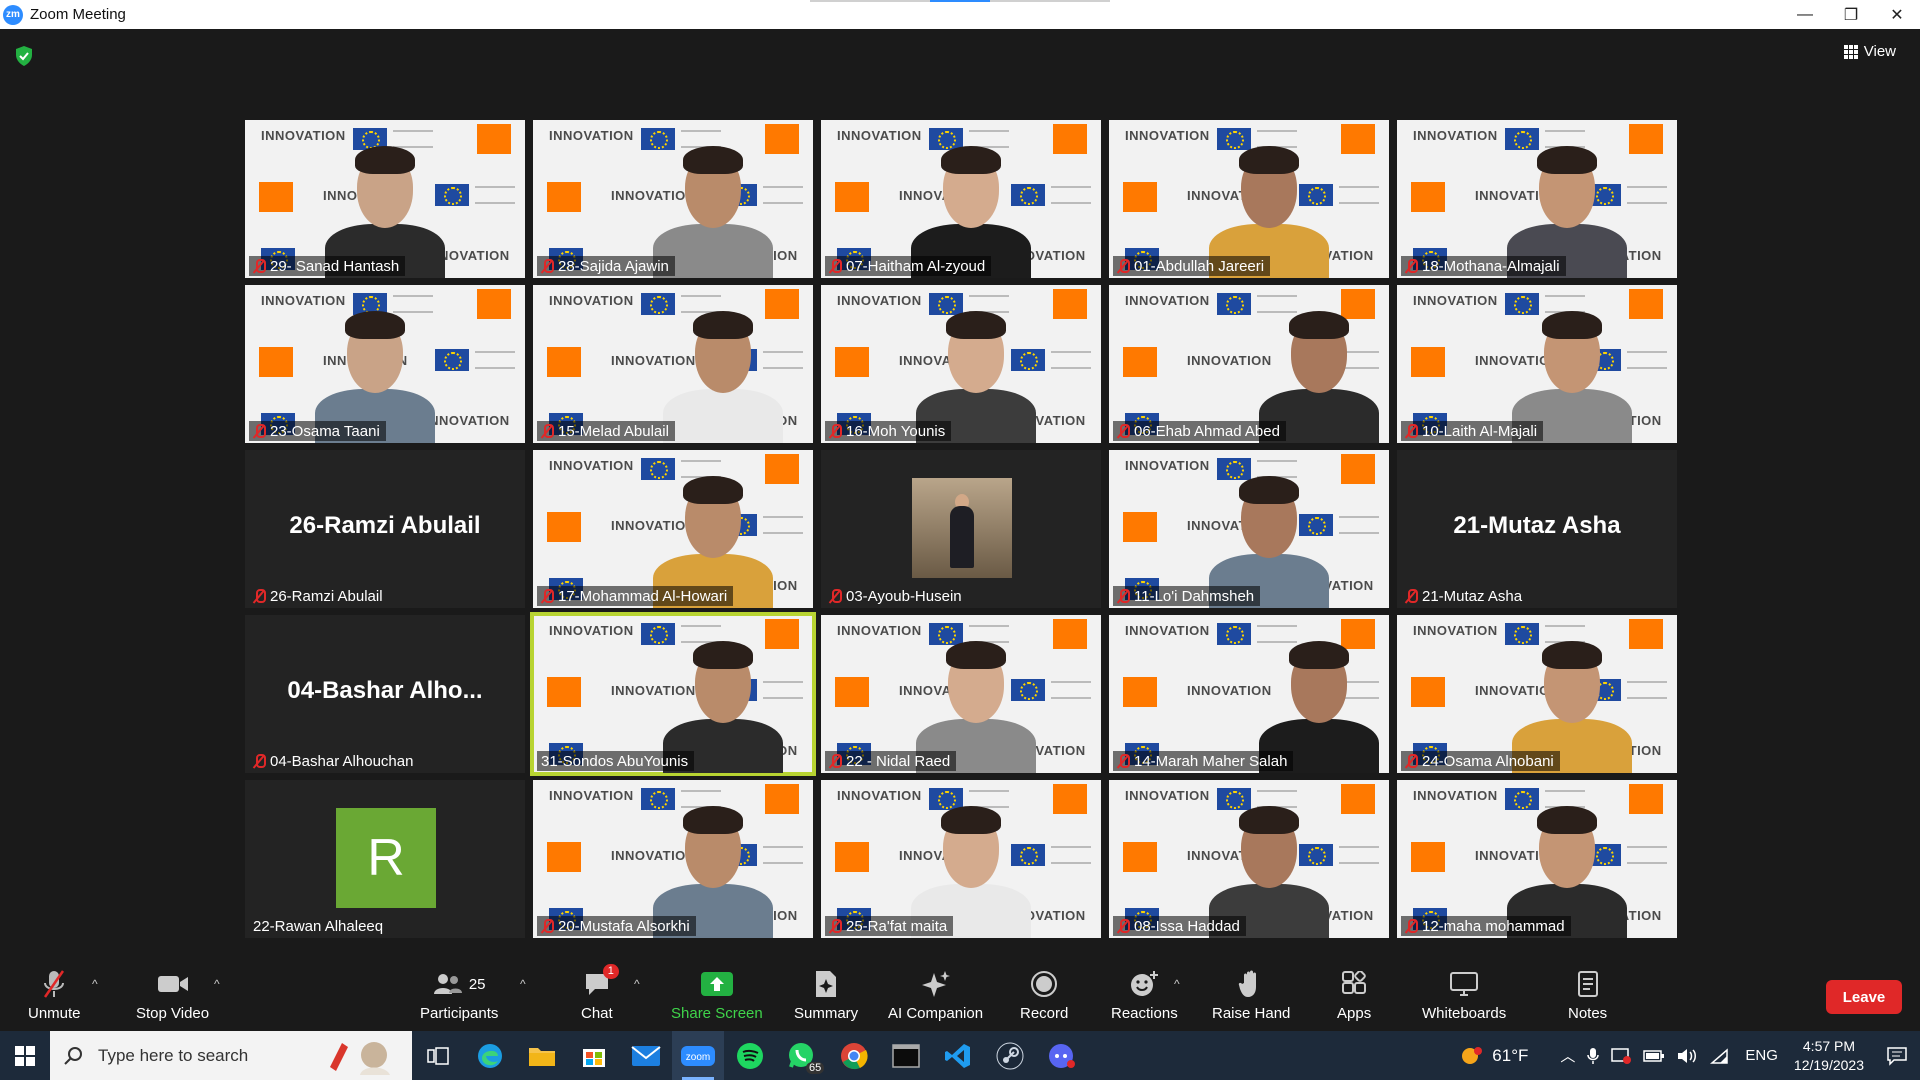 This screenshot has height=1080, width=1920. What do you see at coordinates (889, 926) in the screenshot?
I see `participant-name-tag: 25-Ra'fat maita` at bounding box center [889, 926].